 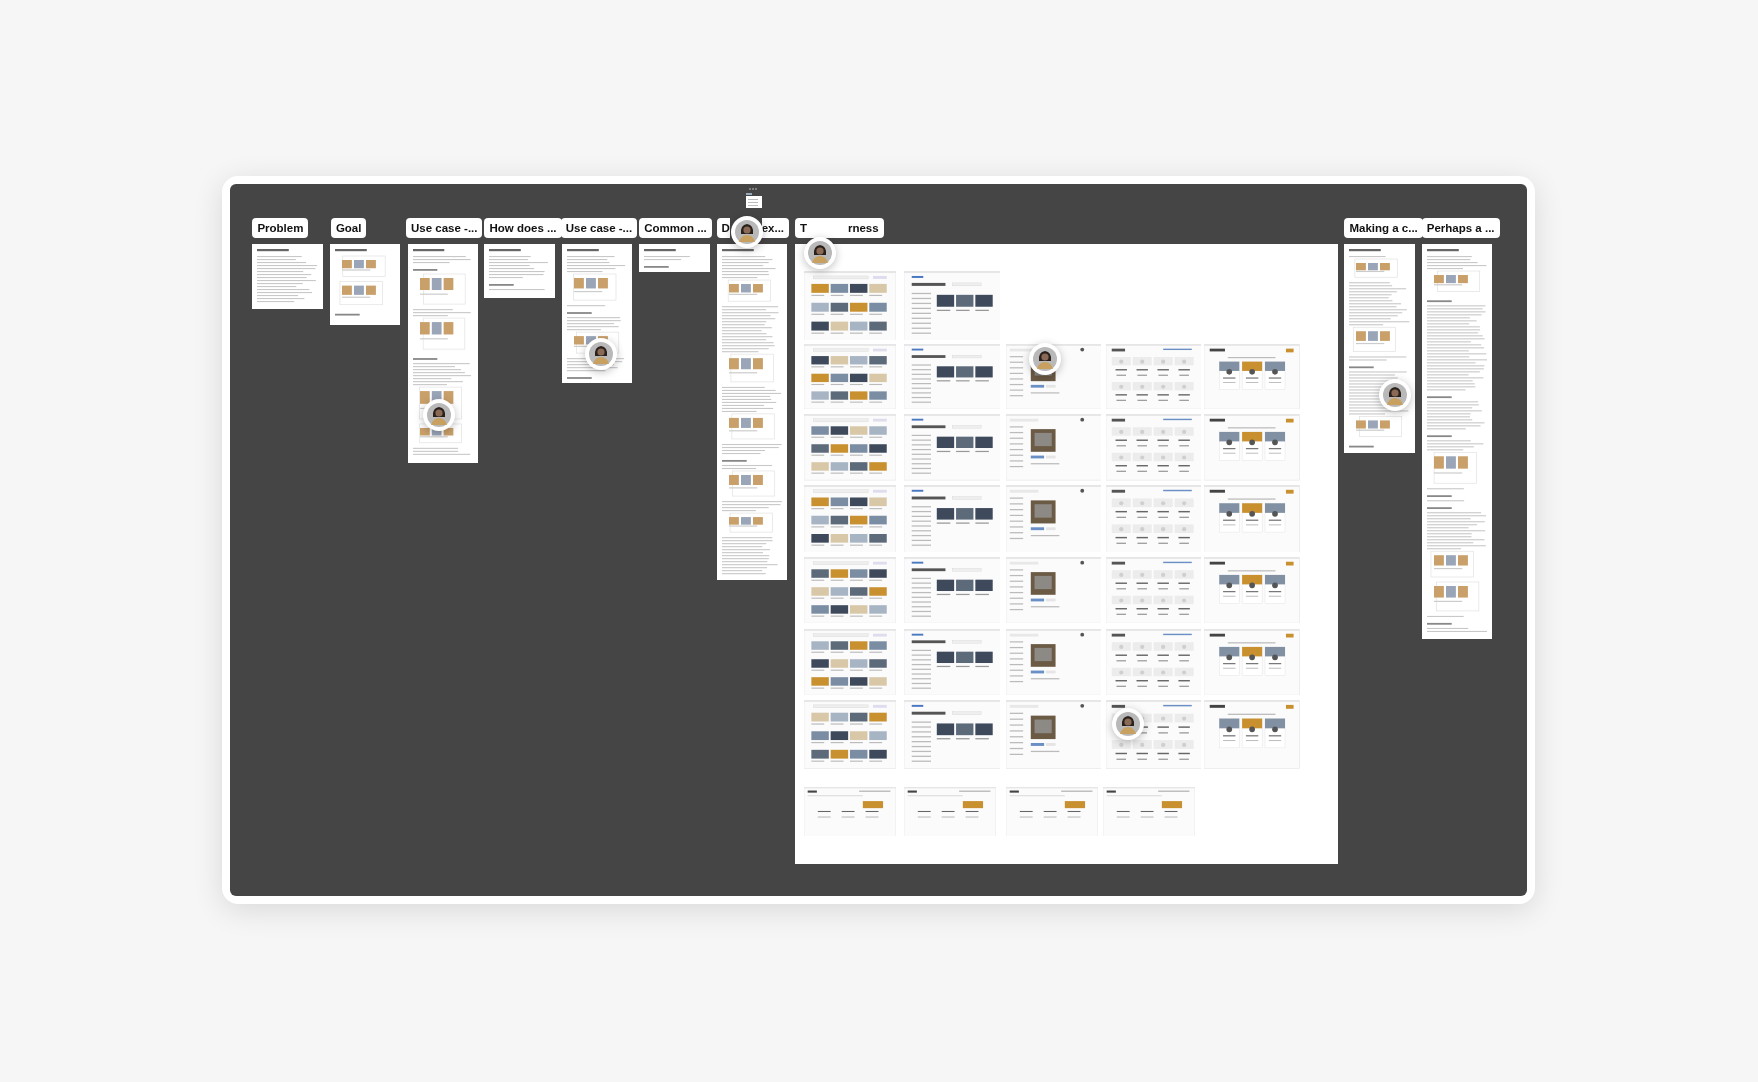 What do you see at coordinates (723, 228) in the screenshot?
I see `frame-title: D` at bounding box center [723, 228].